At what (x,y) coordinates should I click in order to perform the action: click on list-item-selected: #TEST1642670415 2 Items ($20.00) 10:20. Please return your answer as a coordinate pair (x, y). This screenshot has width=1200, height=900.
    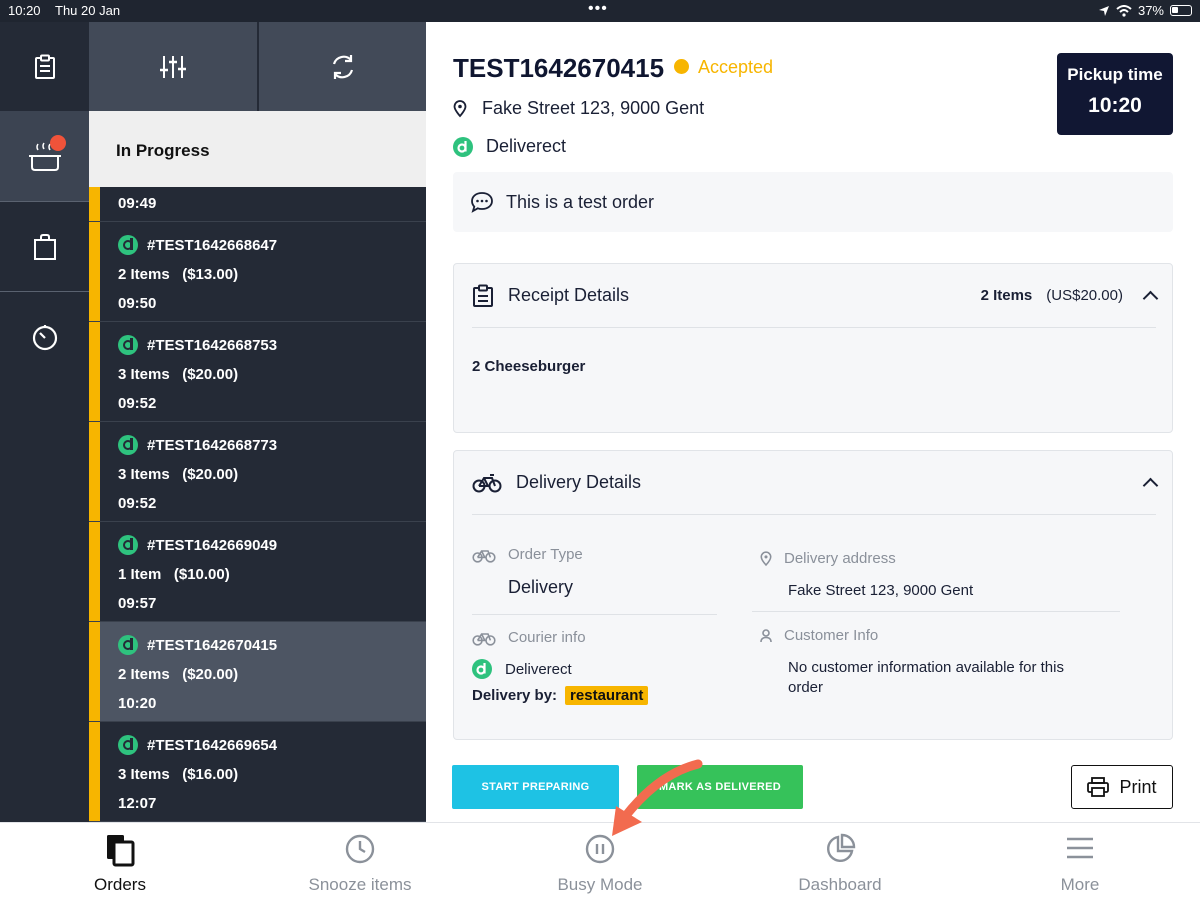
    Looking at the image, I should click on (257, 672).